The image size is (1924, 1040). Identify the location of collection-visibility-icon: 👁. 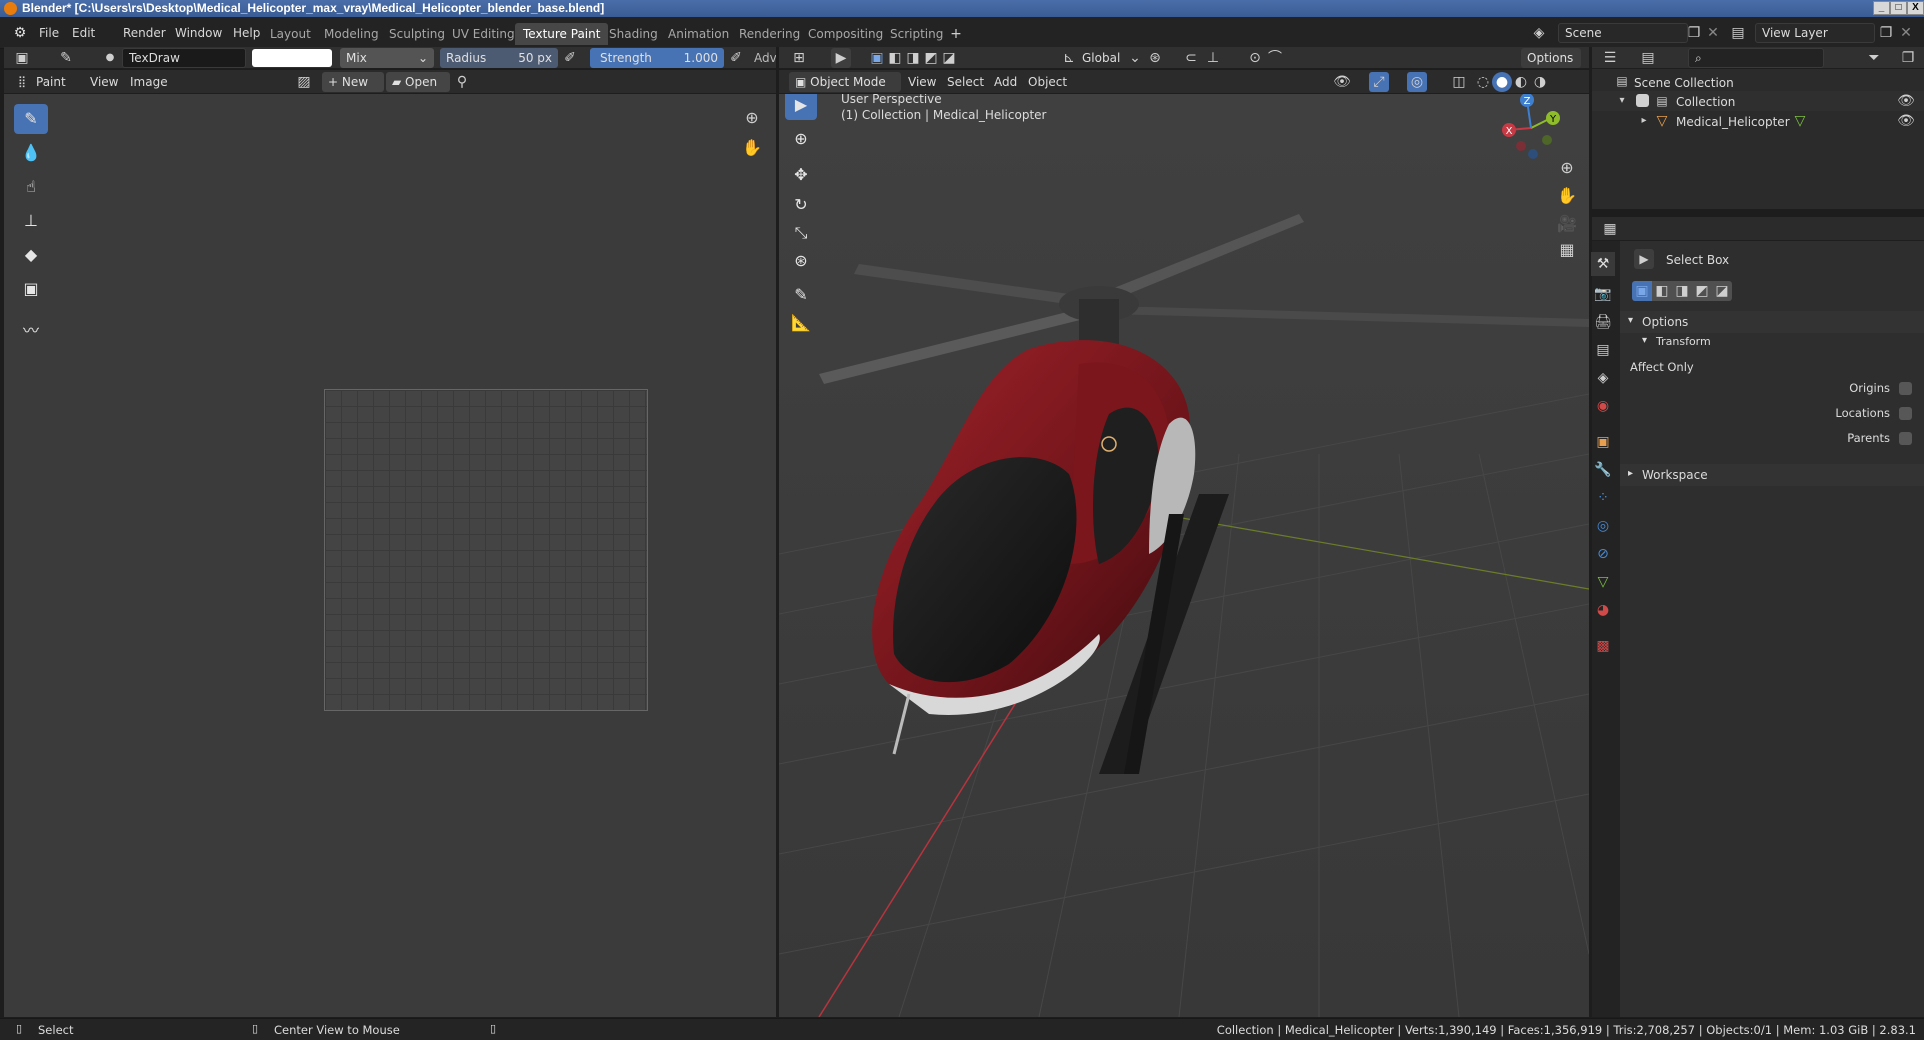
(1906, 101).